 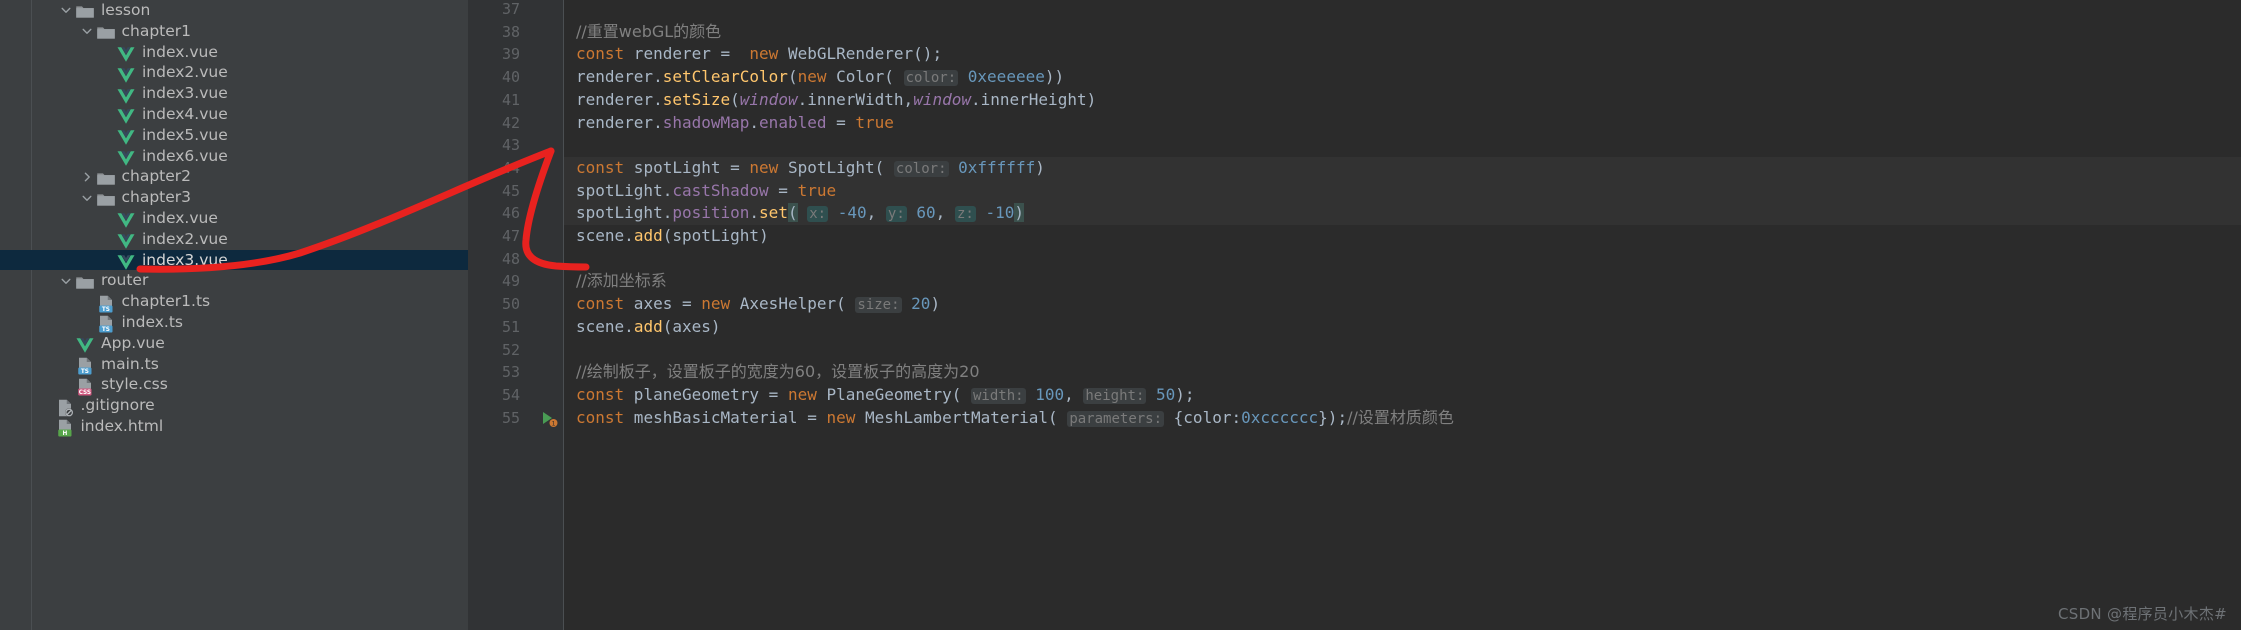 What do you see at coordinates (1116, 418) in the screenshot?
I see `code-token: parameters:` at bounding box center [1116, 418].